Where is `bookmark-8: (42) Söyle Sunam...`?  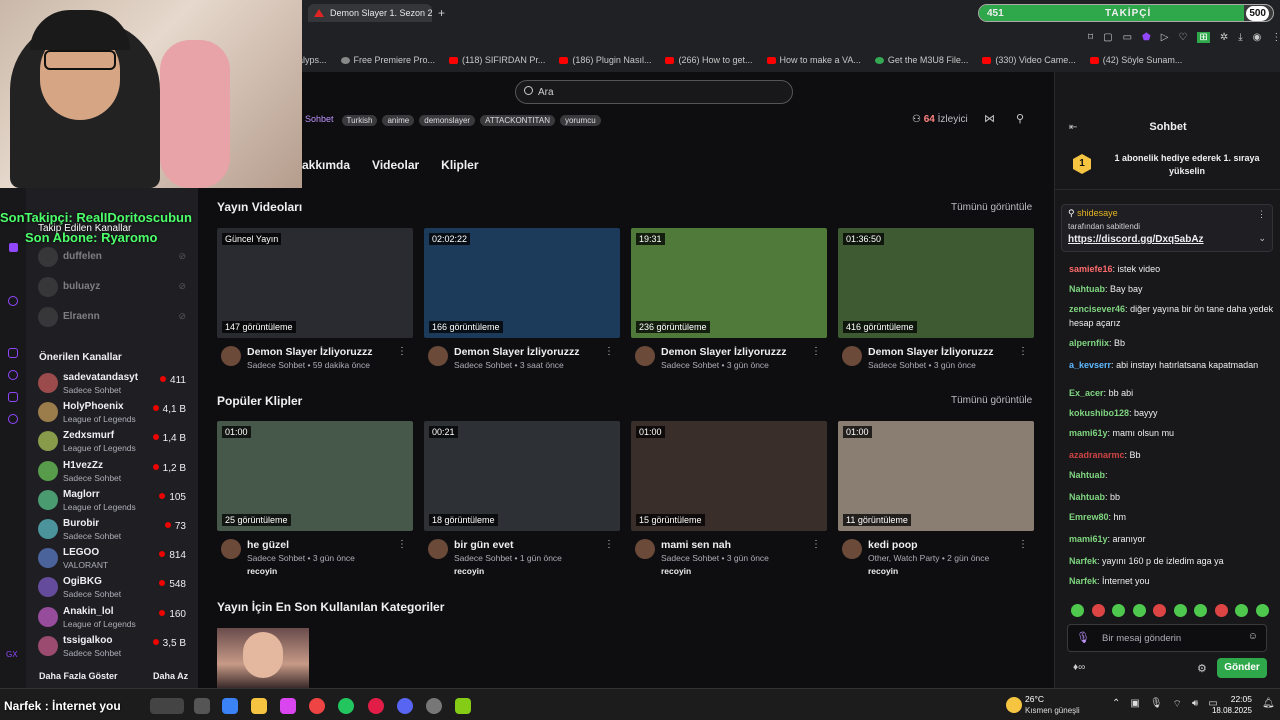 bookmark-8: (42) Söyle Sunam... is located at coordinates (1135, 60).